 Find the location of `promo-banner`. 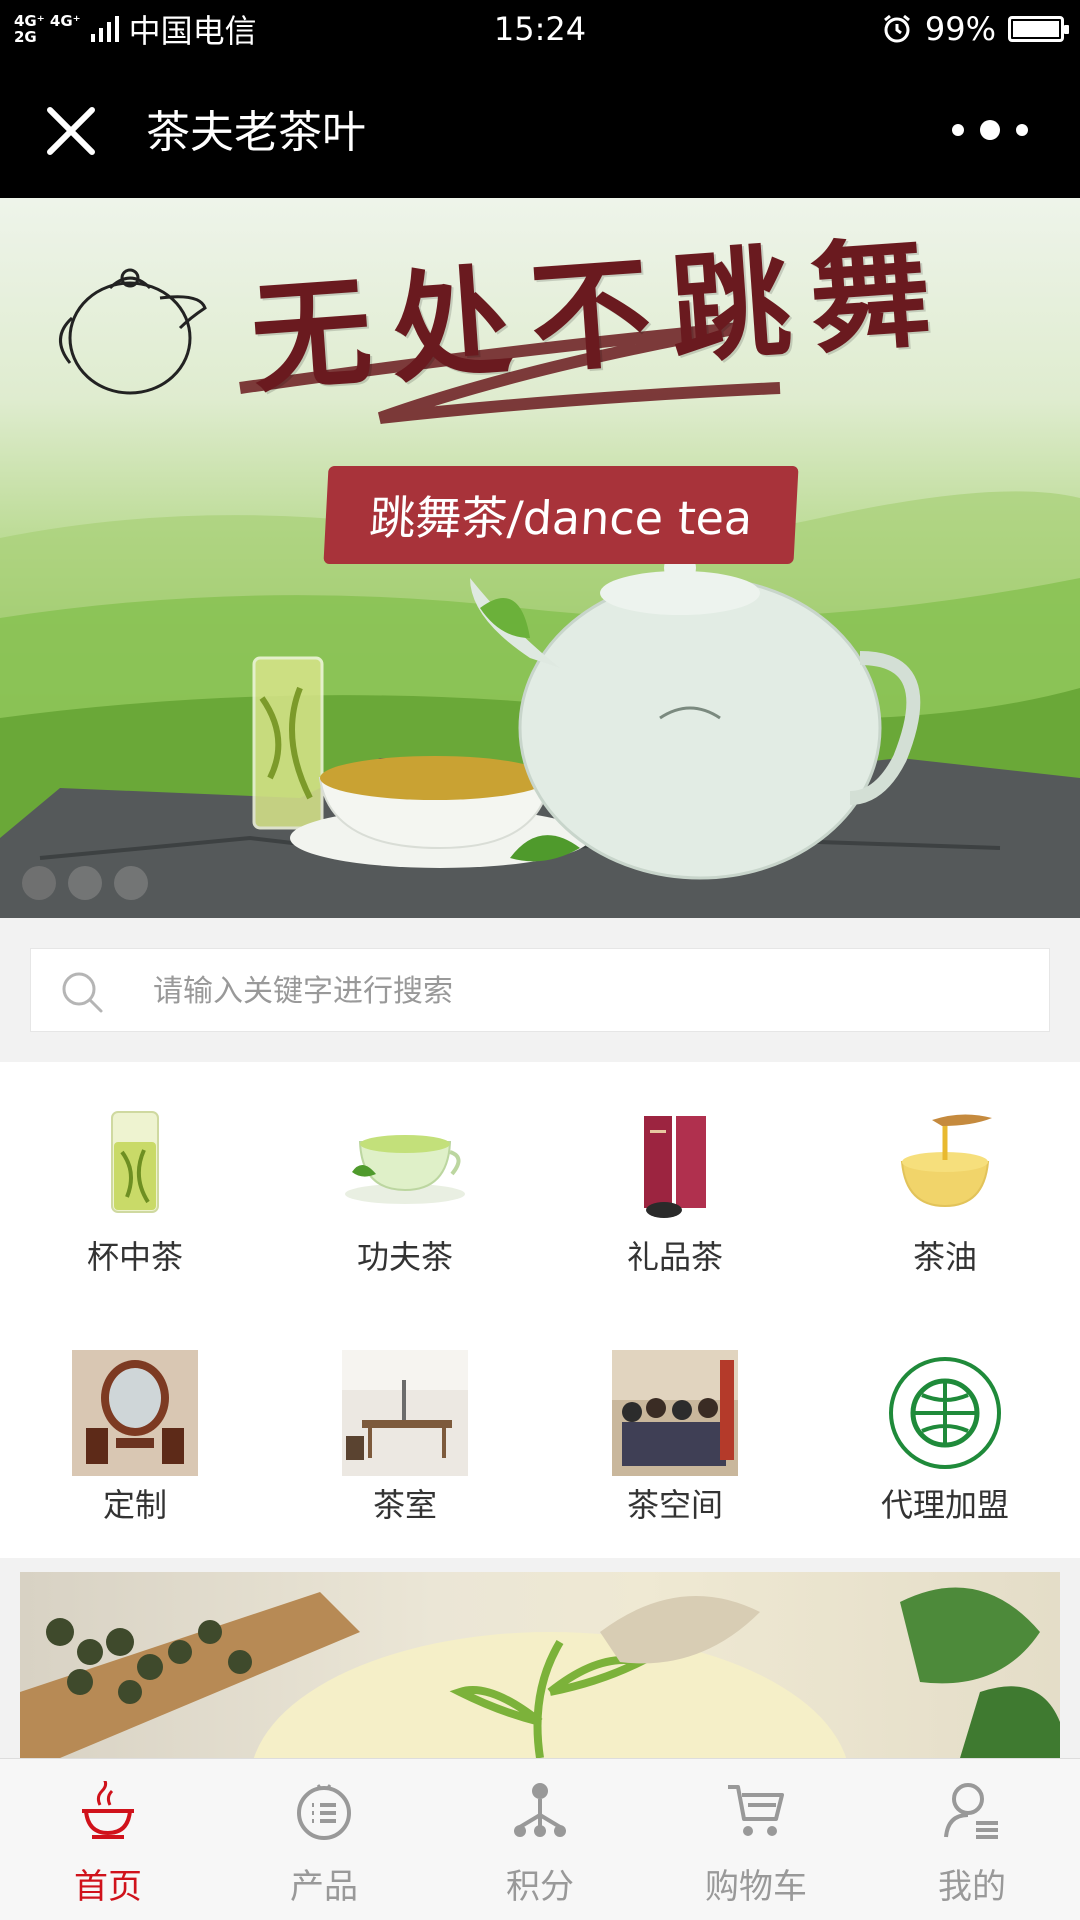

promo-banner is located at coordinates (540, 1665).